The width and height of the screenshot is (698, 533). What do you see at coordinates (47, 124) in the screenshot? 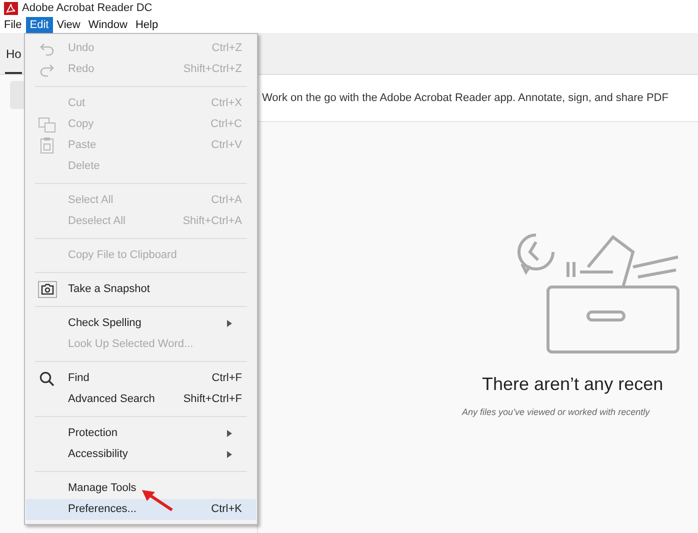
I see `copy-icon` at bounding box center [47, 124].